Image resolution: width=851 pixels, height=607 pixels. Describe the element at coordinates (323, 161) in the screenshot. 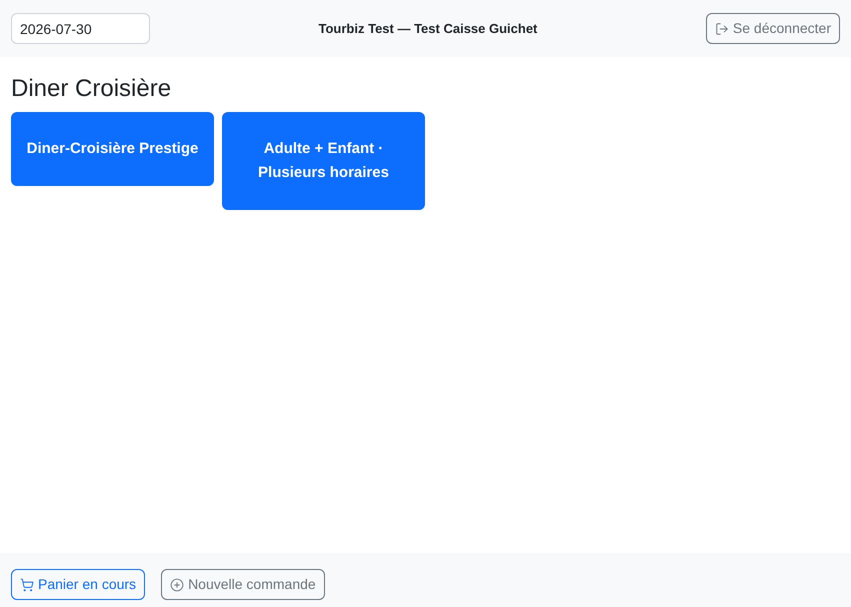

I see `product-button: Adulte + Enfant · Plusieurs horaires` at that location.